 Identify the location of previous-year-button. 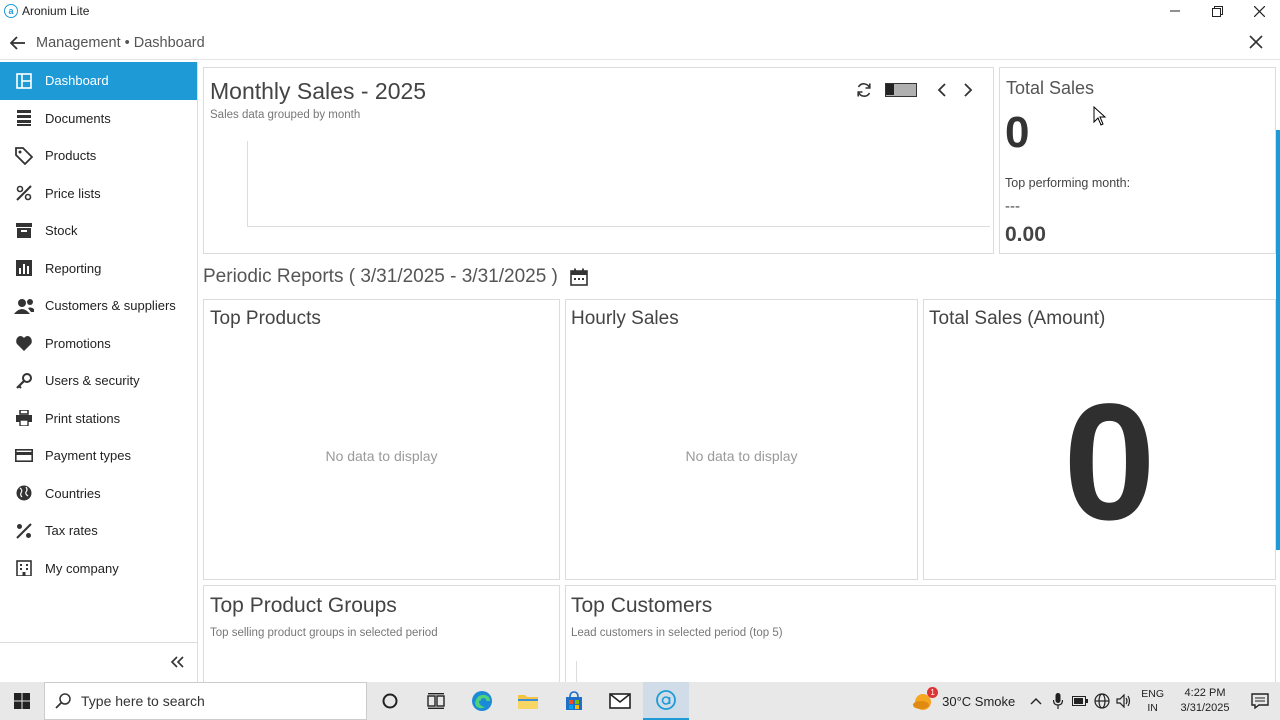
(942, 90).